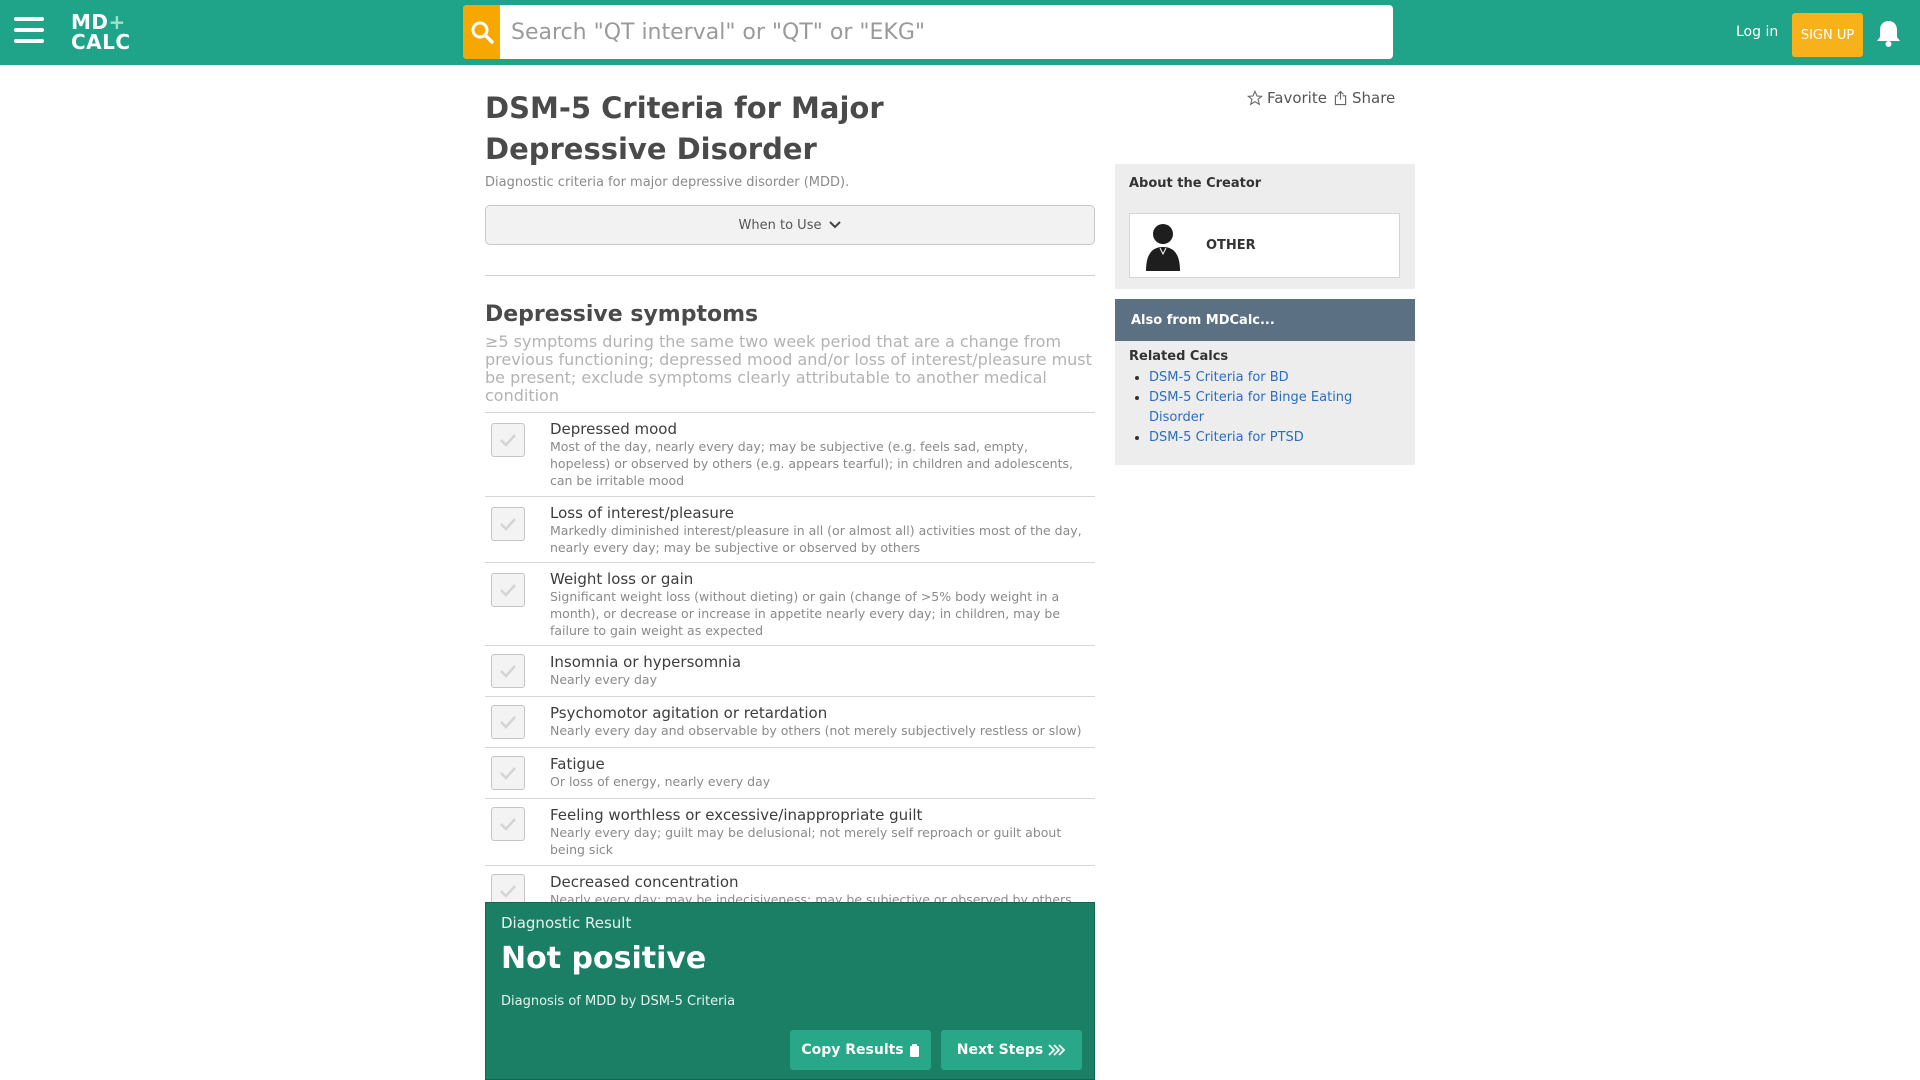 The image size is (1920, 1080). What do you see at coordinates (603, 679) in the screenshot?
I see `criterion-description: Nearly every day` at bounding box center [603, 679].